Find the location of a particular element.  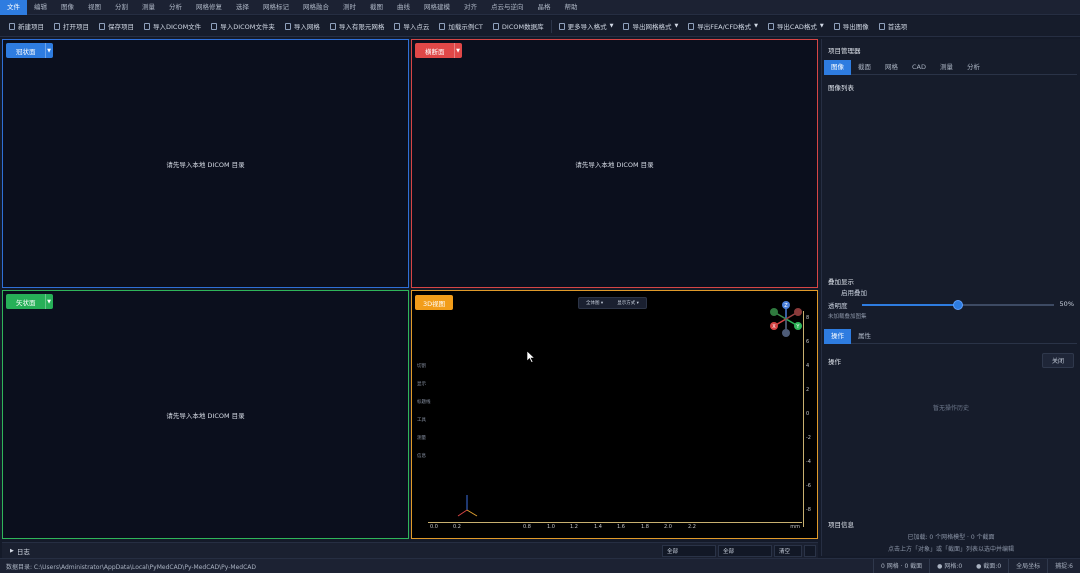

export-cad-icon is located at coordinates (770, 26).